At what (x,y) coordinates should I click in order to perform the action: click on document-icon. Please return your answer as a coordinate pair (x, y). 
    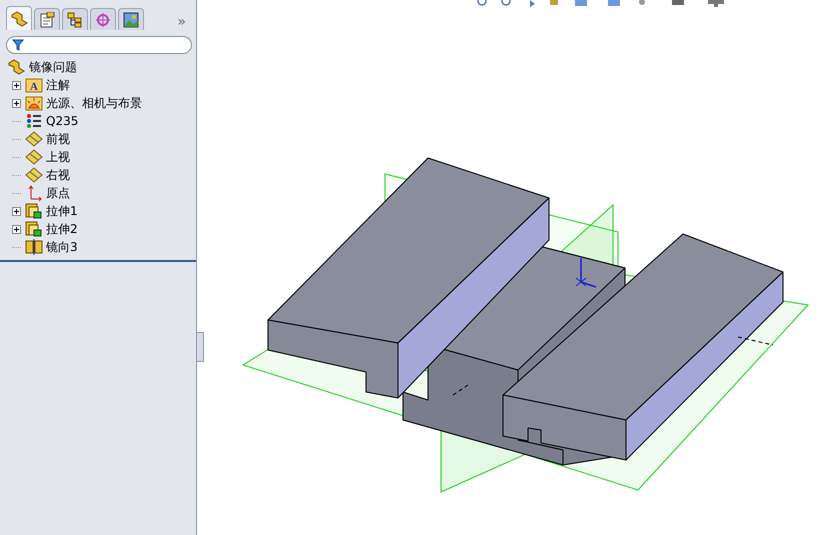
    Looking at the image, I should click on (47, 20).